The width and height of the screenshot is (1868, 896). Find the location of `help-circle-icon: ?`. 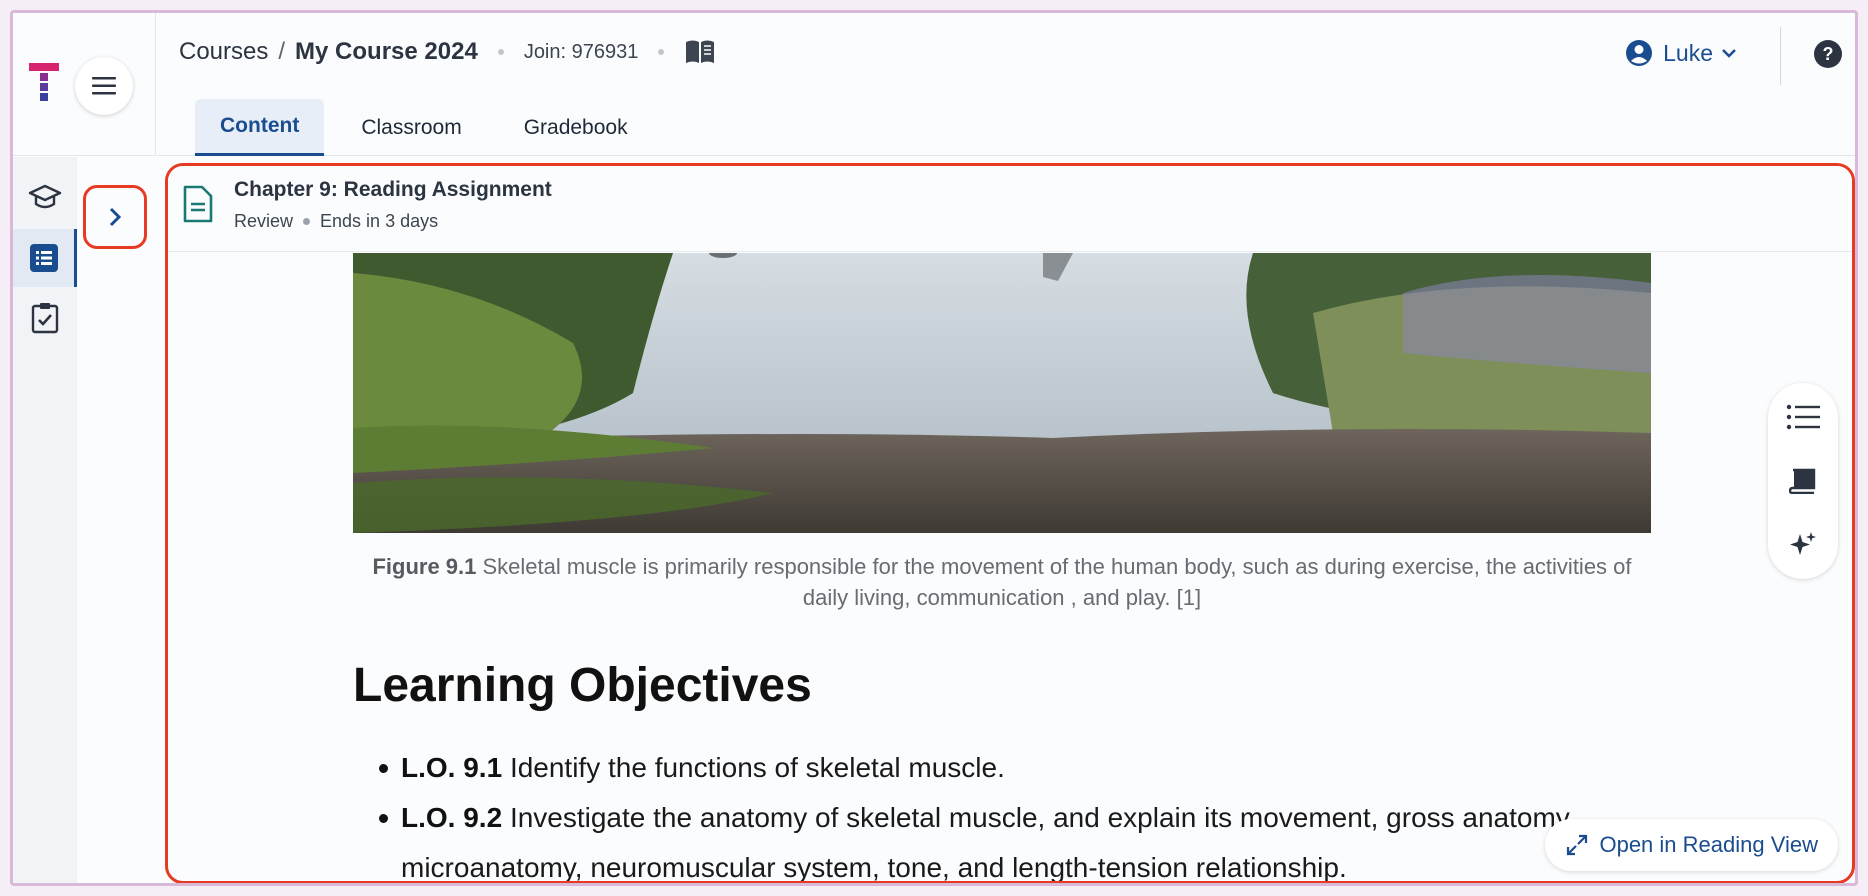

help-circle-icon: ? is located at coordinates (1828, 54).